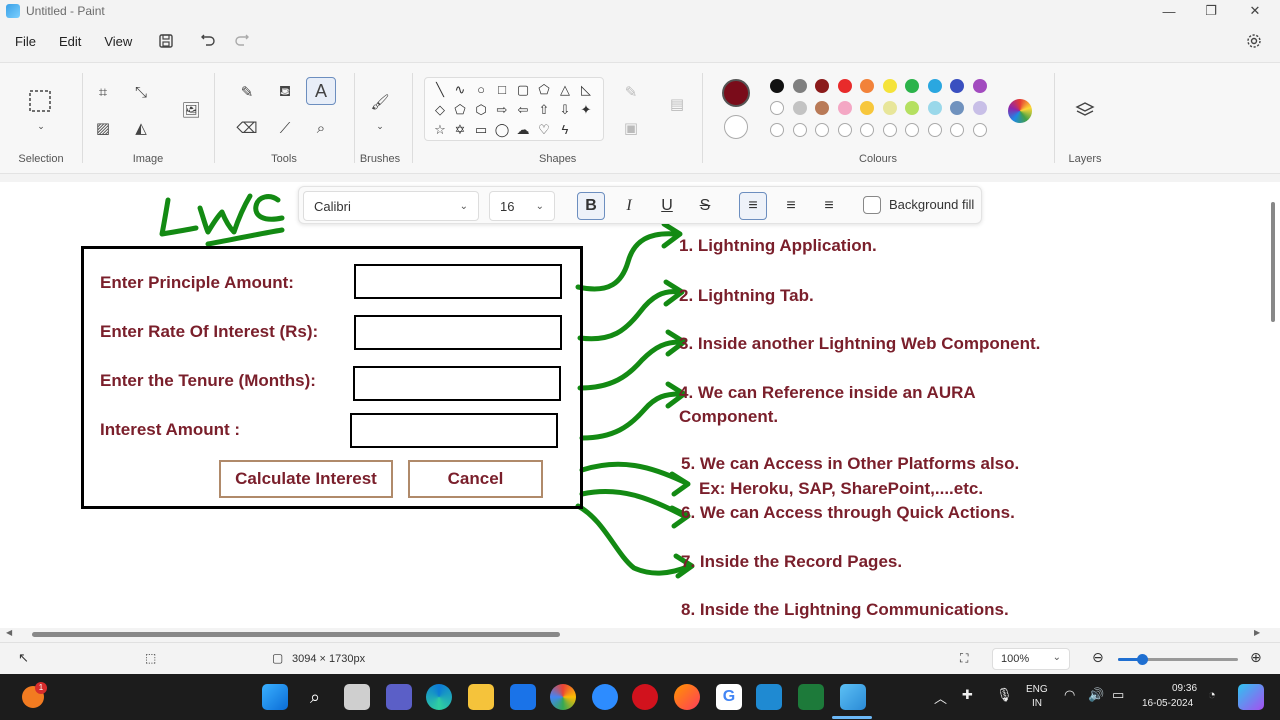 This screenshot has width=1280, height=720. What do you see at coordinates (40, 101) in the screenshot?
I see `rectangle-select-icon` at bounding box center [40, 101].